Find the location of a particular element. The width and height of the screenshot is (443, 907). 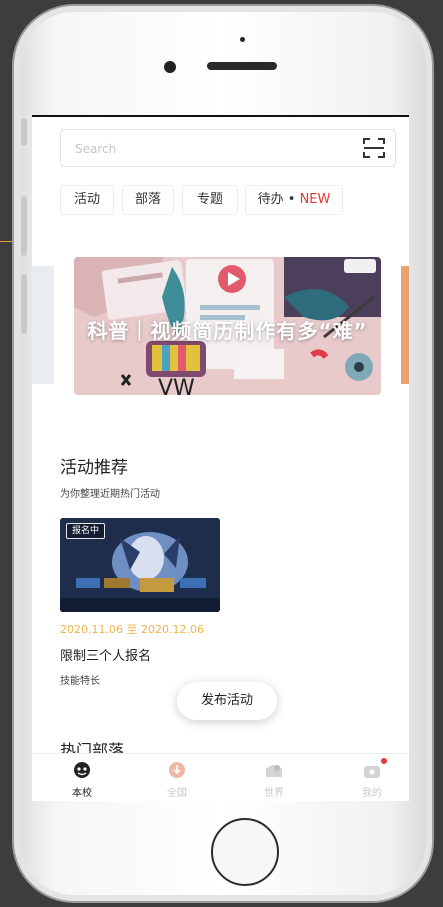

tabbar-label: 本校 is located at coordinates (82, 793).